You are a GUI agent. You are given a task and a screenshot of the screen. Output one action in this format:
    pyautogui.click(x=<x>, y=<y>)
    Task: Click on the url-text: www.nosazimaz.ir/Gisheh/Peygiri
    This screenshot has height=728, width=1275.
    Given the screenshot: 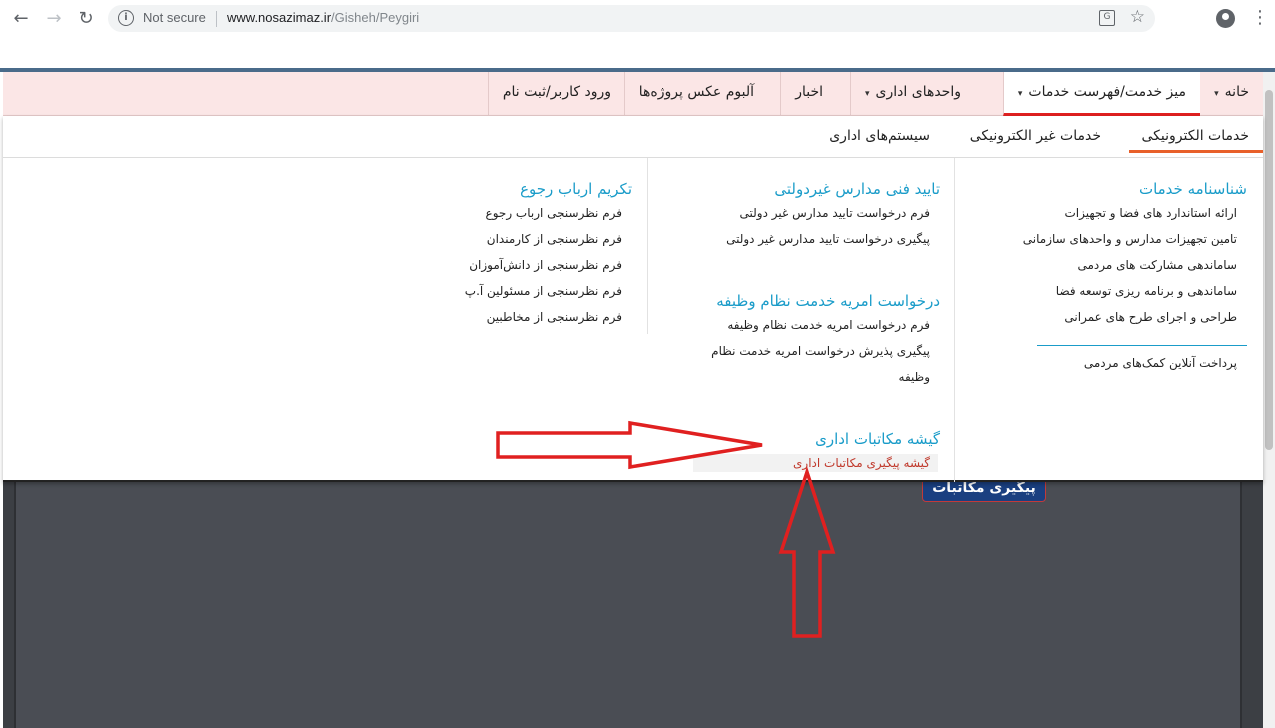 What is the action you would take?
    pyautogui.click(x=323, y=17)
    